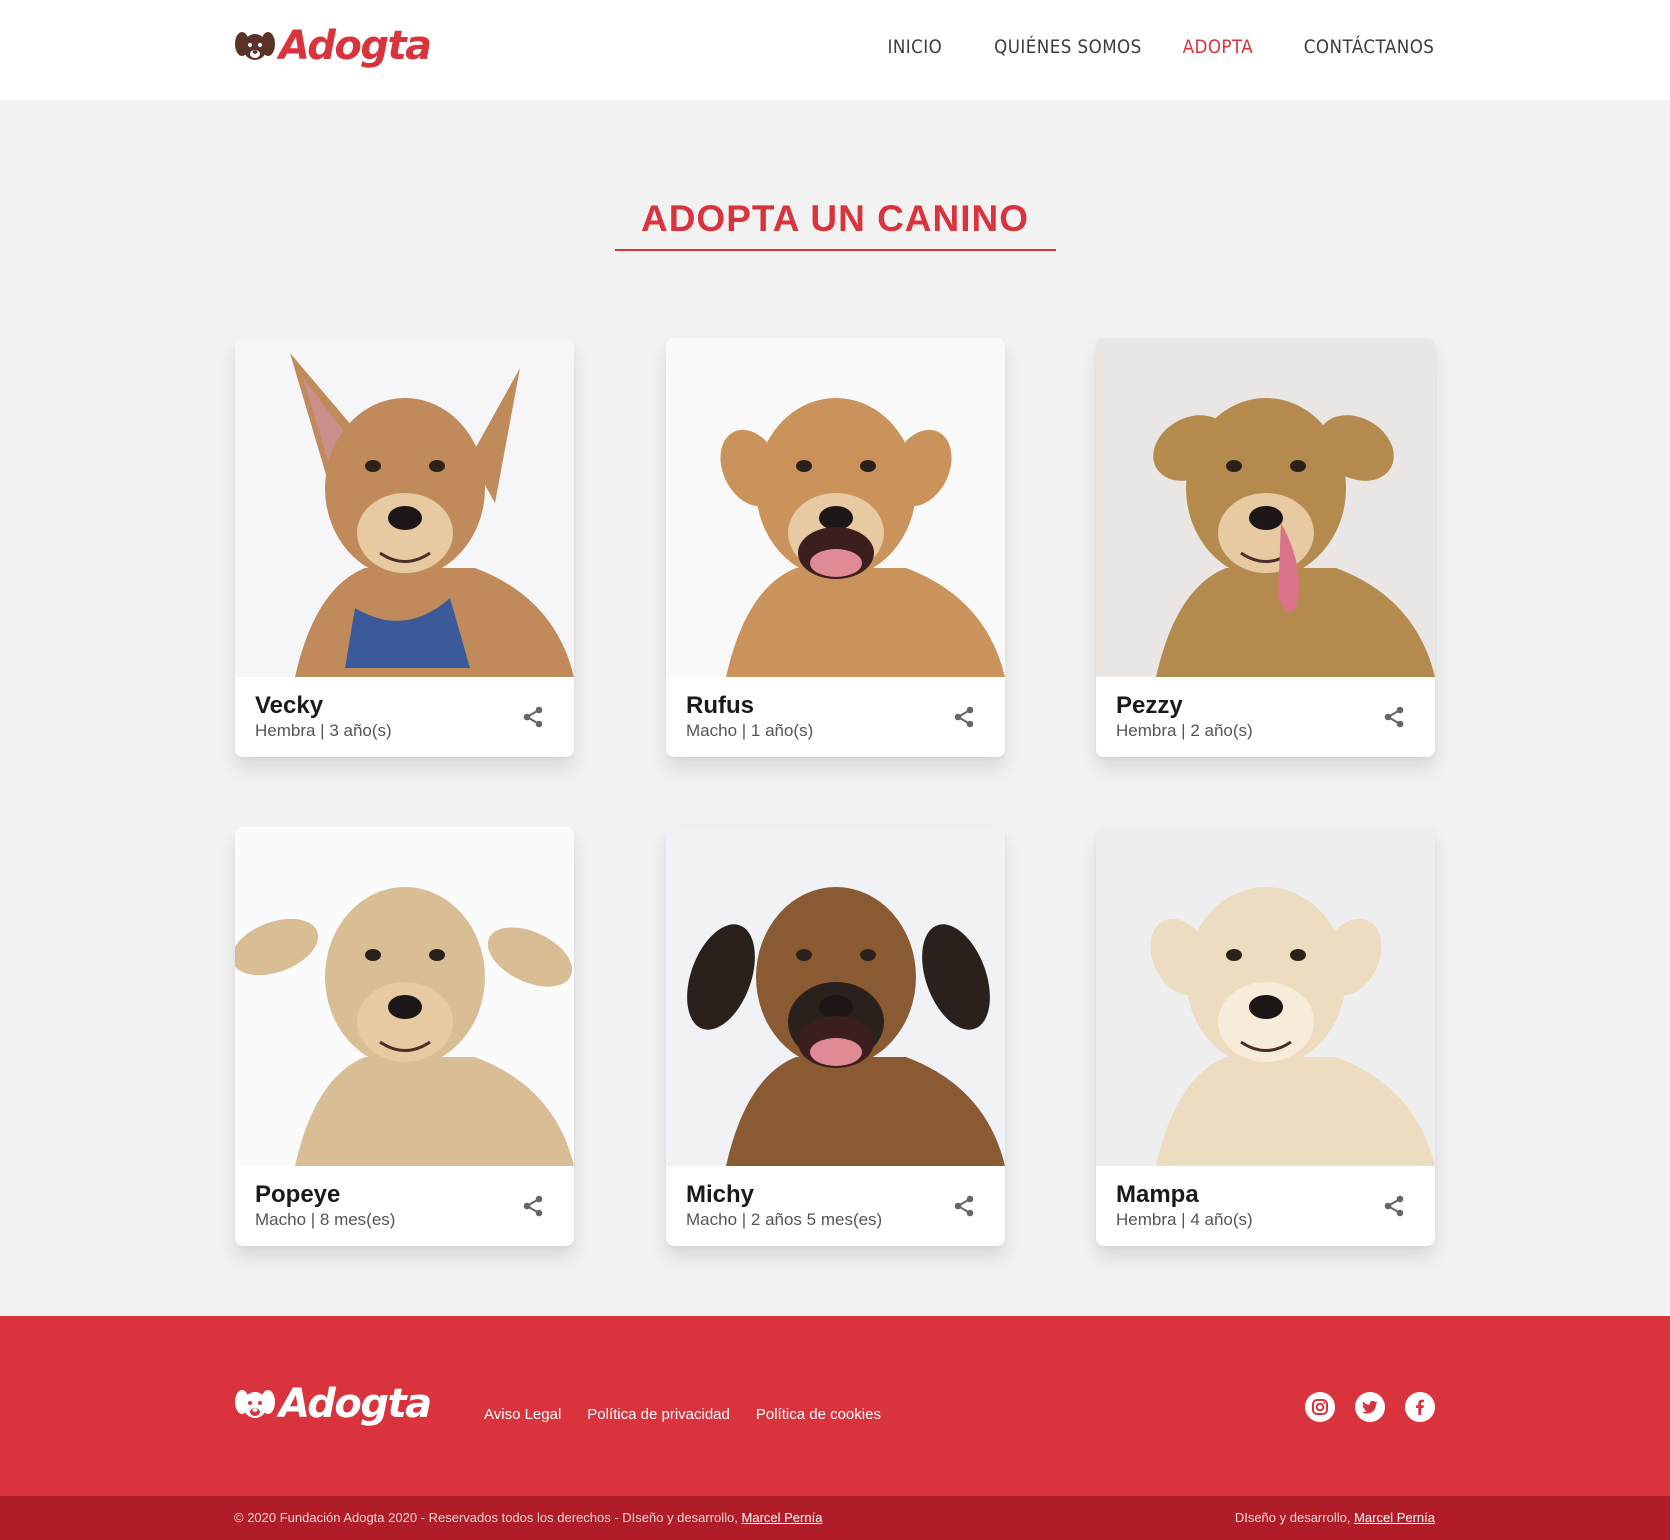 This screenshot has width=1670, height=1540. What do you see at coordinates (404, 996) in the screenshot?
I see `dog-photo-floppy-ears` at bounding box center [404, 996].